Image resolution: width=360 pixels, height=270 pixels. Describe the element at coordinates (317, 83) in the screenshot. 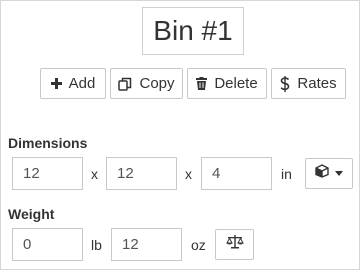

I see `rates-button-label: Rates` at that location.